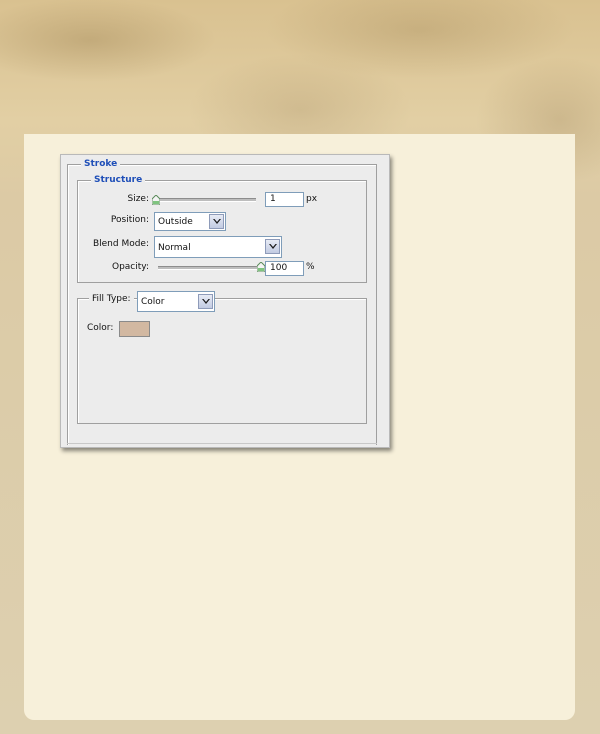 This screenshot has width=600, height=734. What do you see at coordinates (130, 267) in the screenshot?
I see `opacity-label: Opacity:` at bounding box center [130, 267].